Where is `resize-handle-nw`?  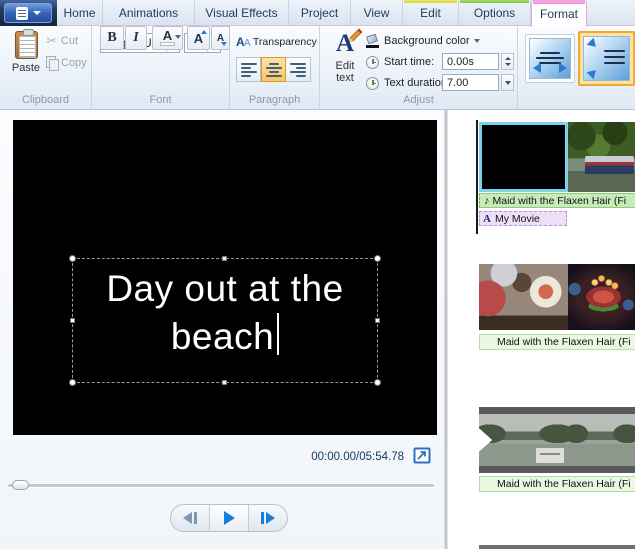
resize-handle-nw is located at coordinates (72, 258).